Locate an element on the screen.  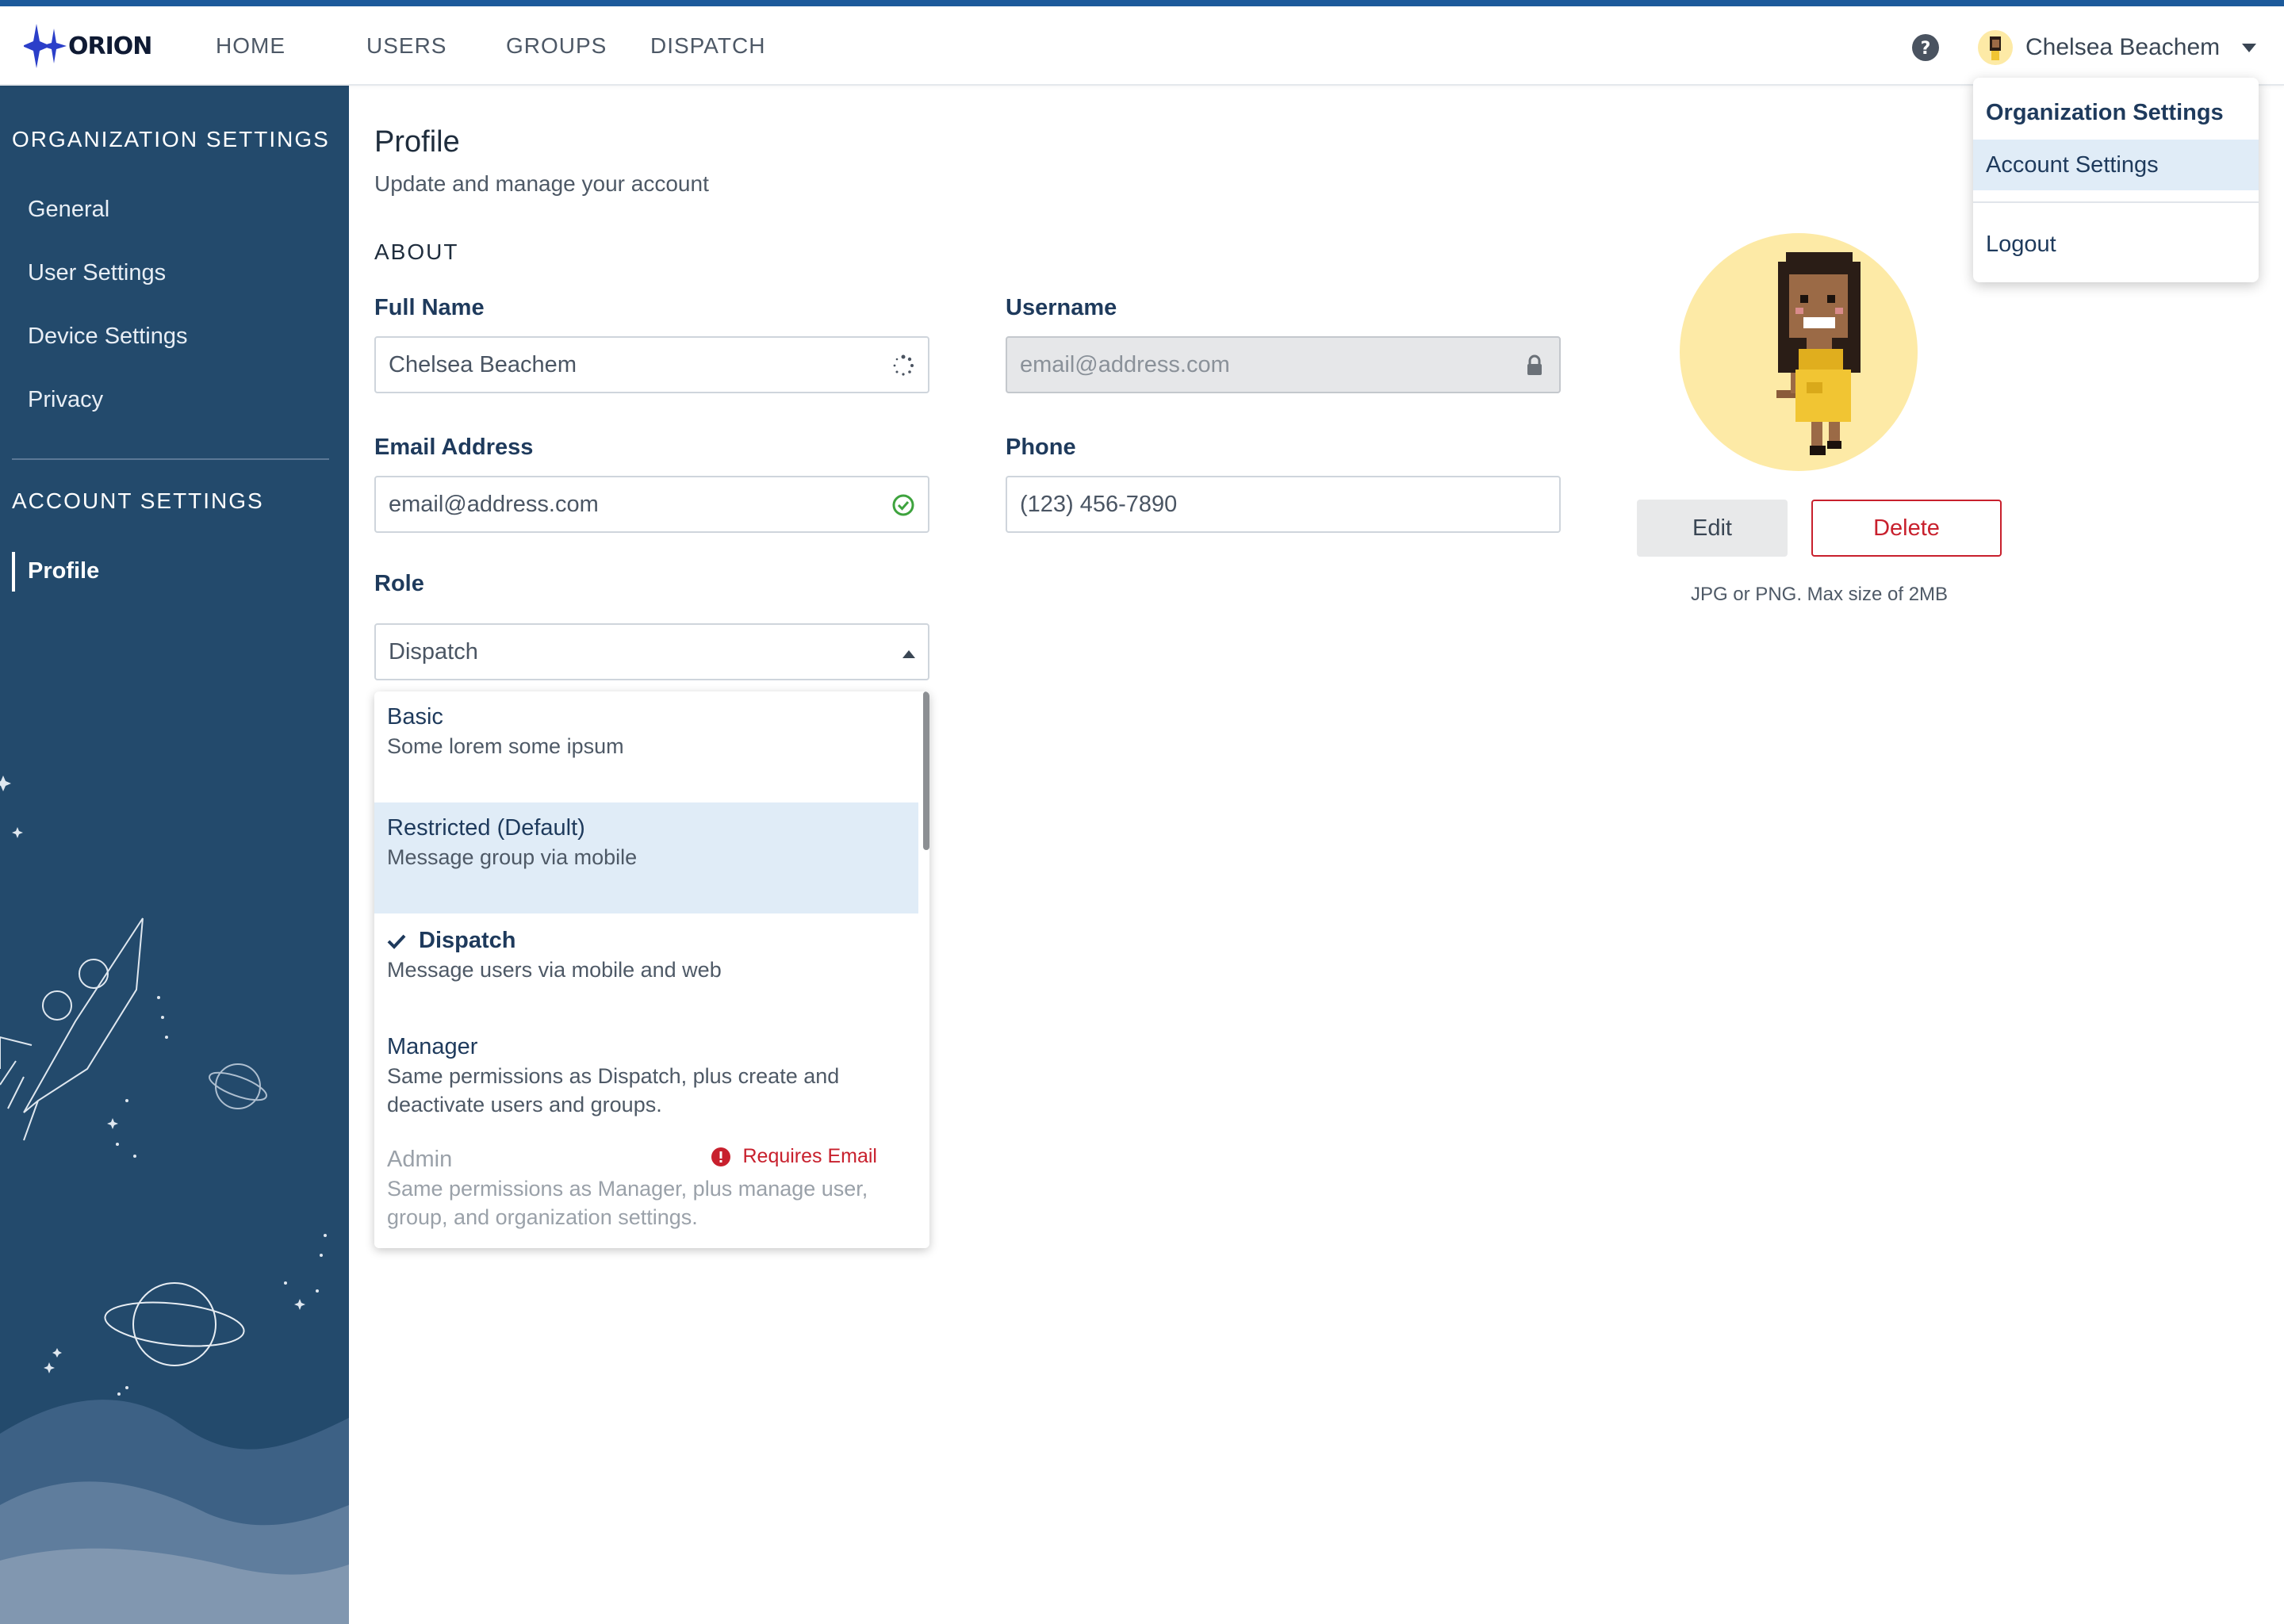
menu-item-account-settings: Account Settings is located at coordinates (2116, 165).